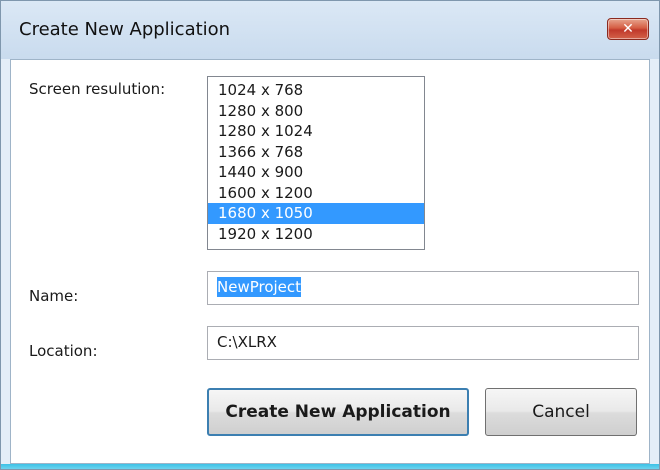 The width and height of the screenshot is (660, 470). Describe the element at coordinates (259, 287) in the screenshot. I see `name-input-value: NewProject` at that location.